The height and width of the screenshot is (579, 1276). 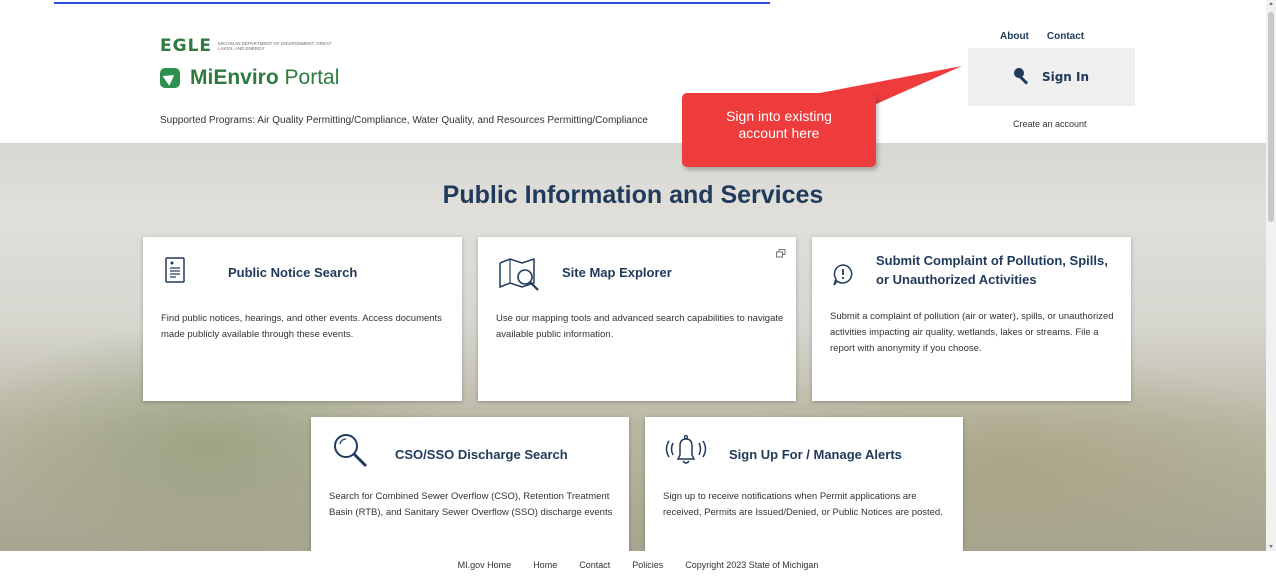 What do you see at coordinates (481, 454) in the screenshot?
I see `card-title: CSO/SSO Discharge Search` at bounding box center [481, 454].